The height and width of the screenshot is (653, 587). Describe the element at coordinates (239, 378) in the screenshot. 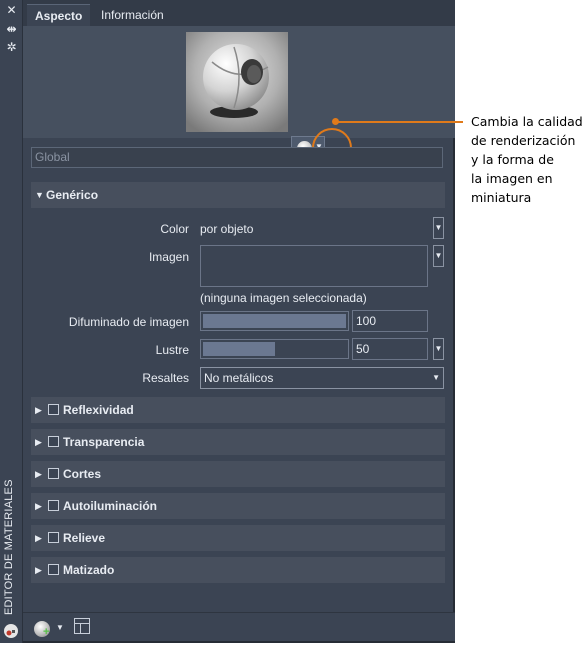

I see `highlights-value: No metálicos` at that location.